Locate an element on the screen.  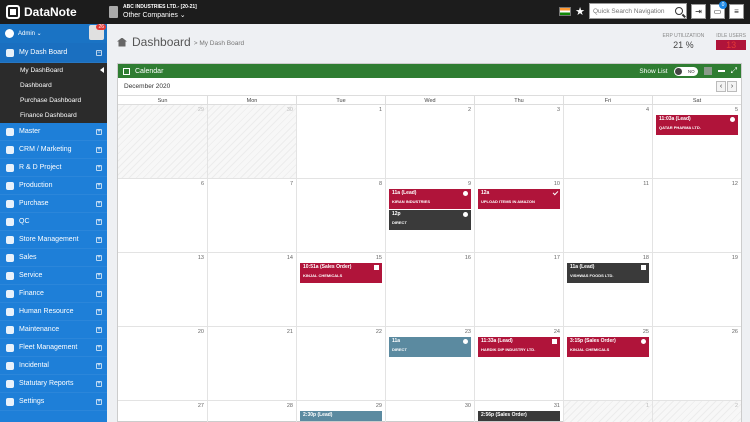
color-picker-icon is located at coordinates (707, 71).